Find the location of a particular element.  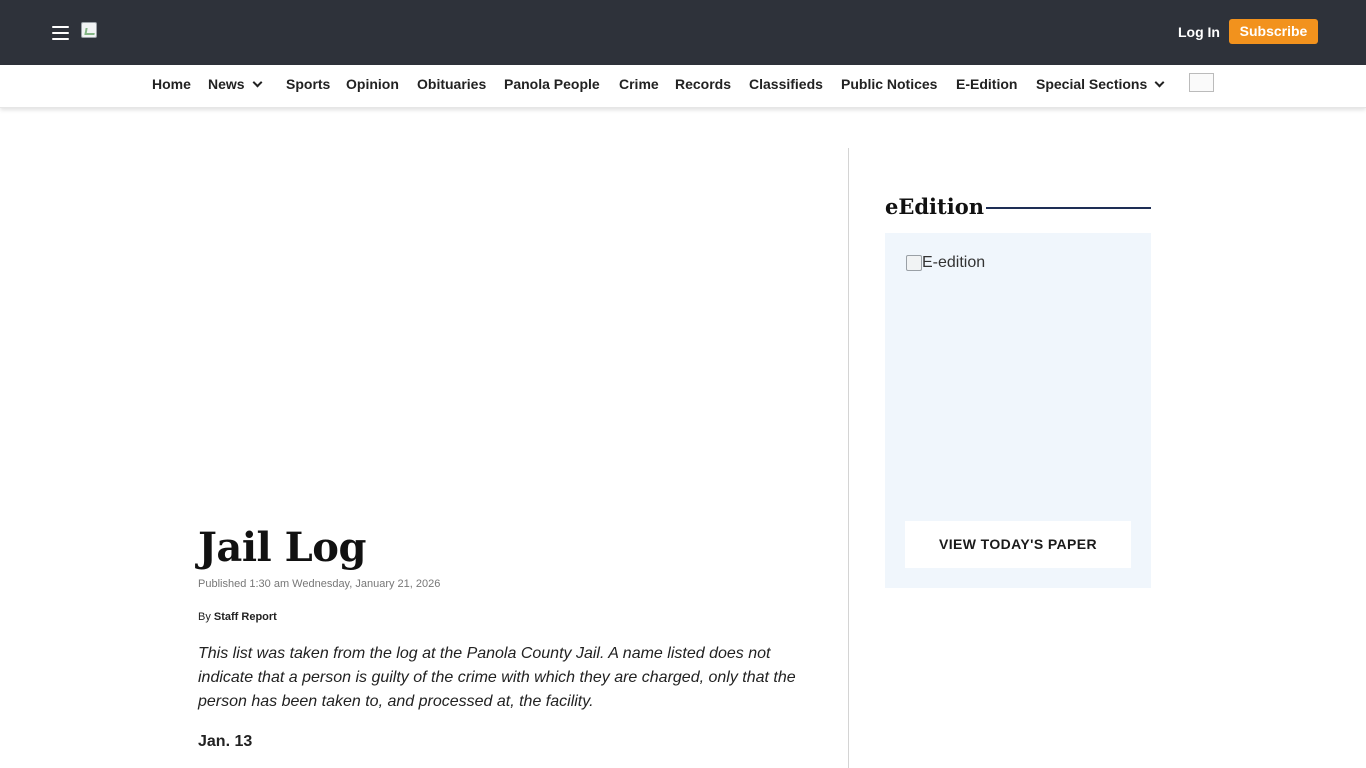

login-link: Log In is located at coordinates (1199, 32).